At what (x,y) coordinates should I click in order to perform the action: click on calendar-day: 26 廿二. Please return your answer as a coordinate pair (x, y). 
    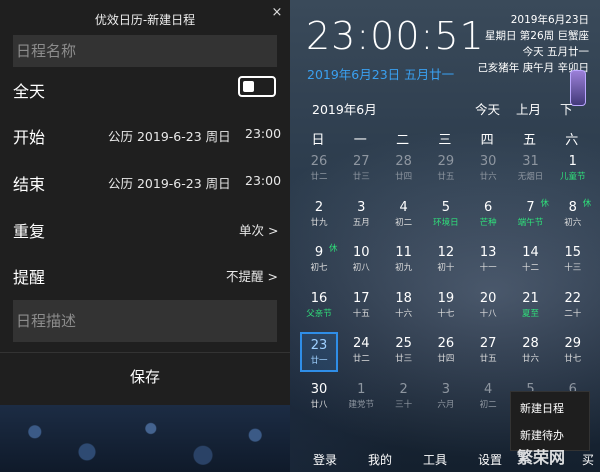
    Looking at the image, I should click on (319, 170).